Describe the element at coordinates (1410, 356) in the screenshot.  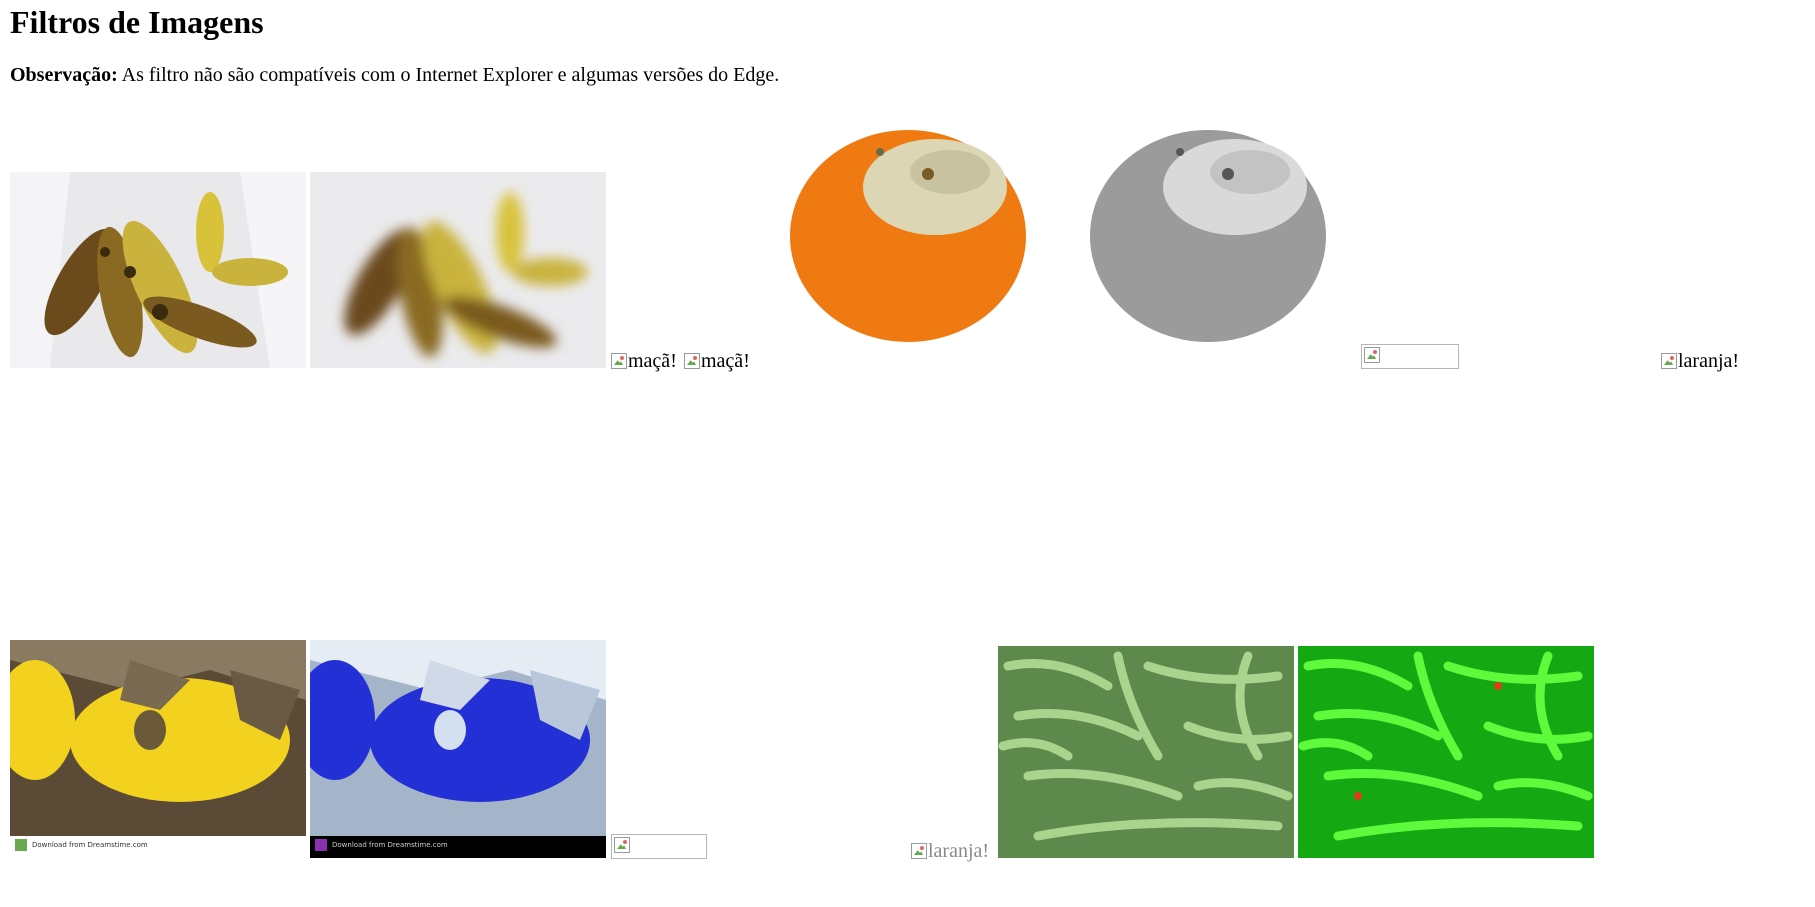
I see `orange-image-placeholder` at that location.